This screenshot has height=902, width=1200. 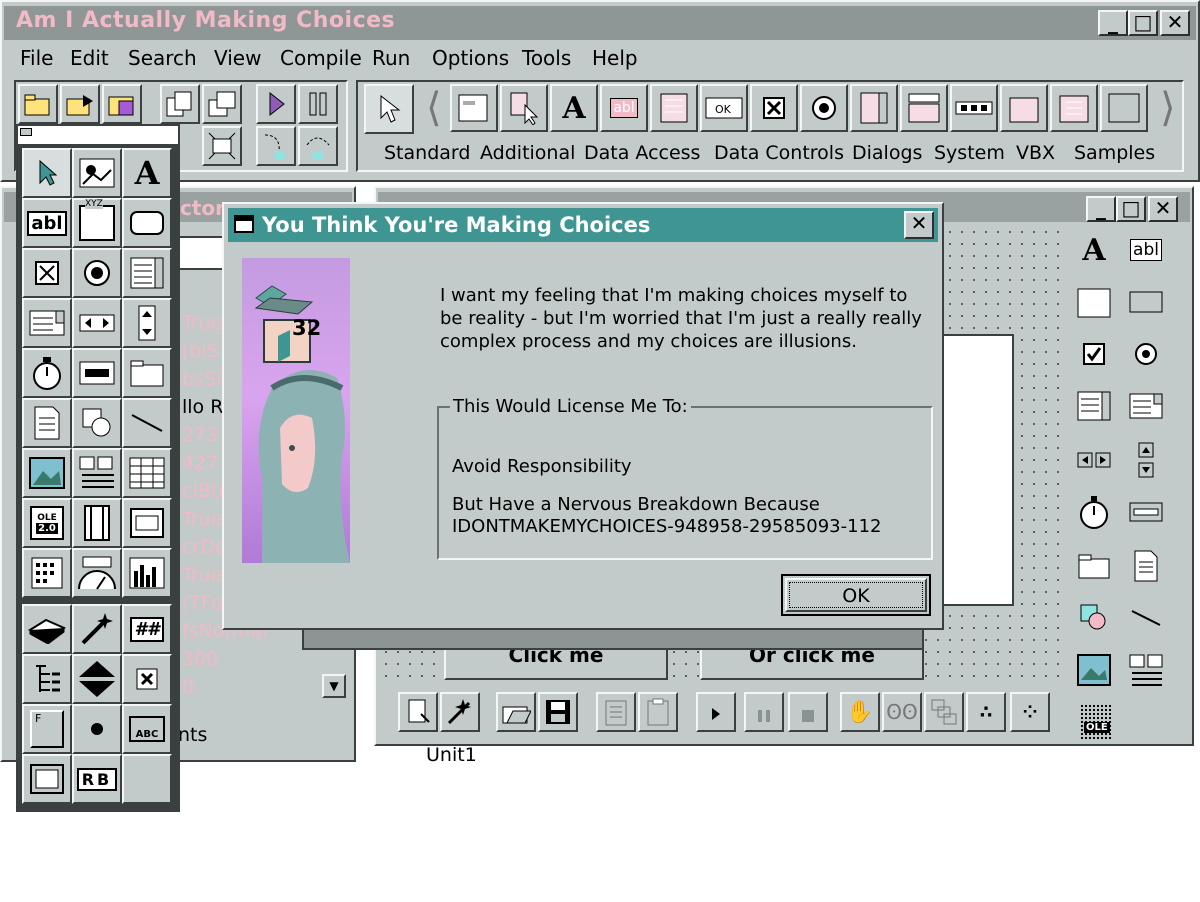 I want to click on pal-chart, so click(x=147, y=573).